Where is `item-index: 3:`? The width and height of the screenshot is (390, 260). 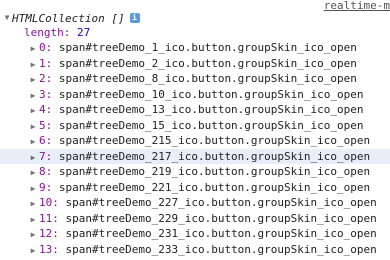 item-index: 3: is located at coordinates (46, 94).